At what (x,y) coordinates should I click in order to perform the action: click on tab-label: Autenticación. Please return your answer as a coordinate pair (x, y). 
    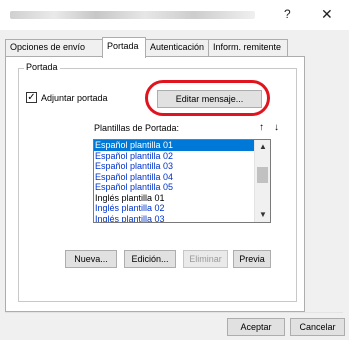
    Looking at the image, I should click on (177, 47).